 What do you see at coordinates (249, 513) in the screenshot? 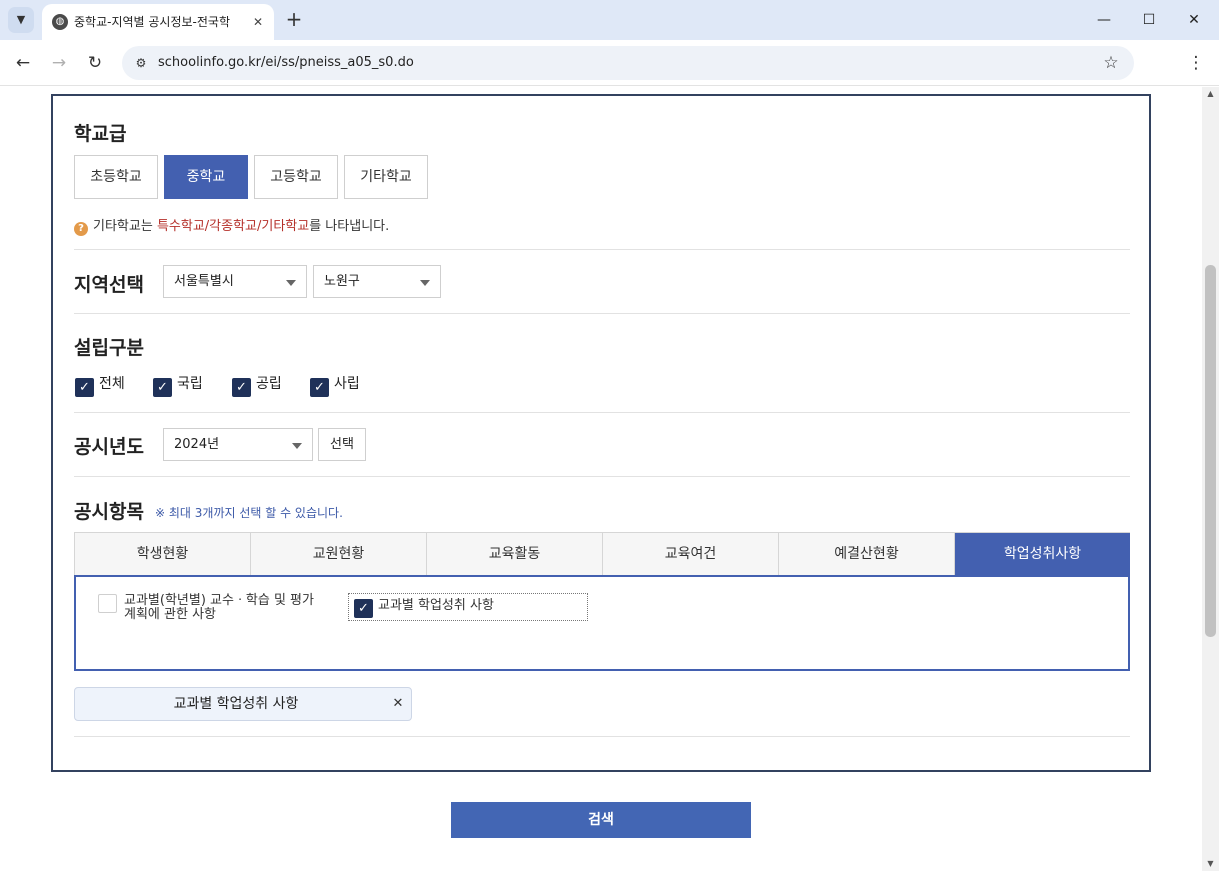
I see `items-note: ※ 최대 3개까지 선택 할 수 있습니다.` at bounding box center [249, 513].